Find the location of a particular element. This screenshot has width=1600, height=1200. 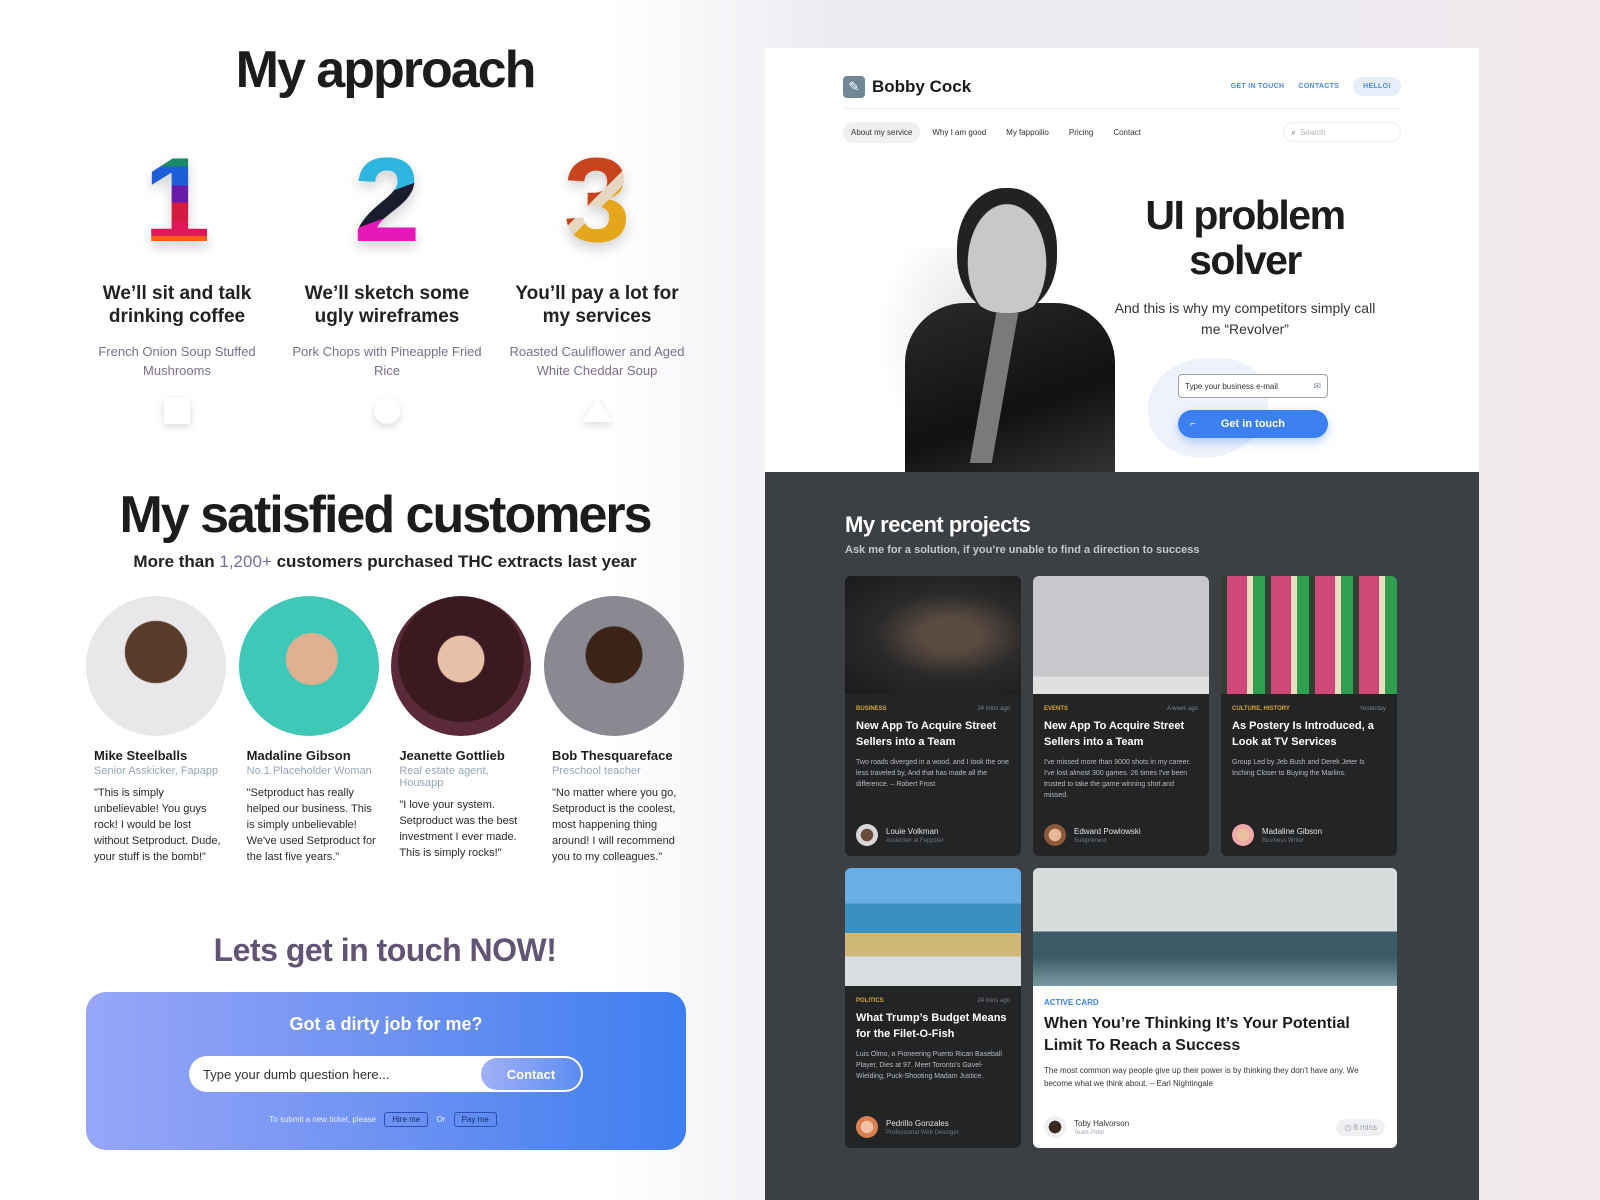

pay-me-button: Pay me is located at coordinates (475, 1119).